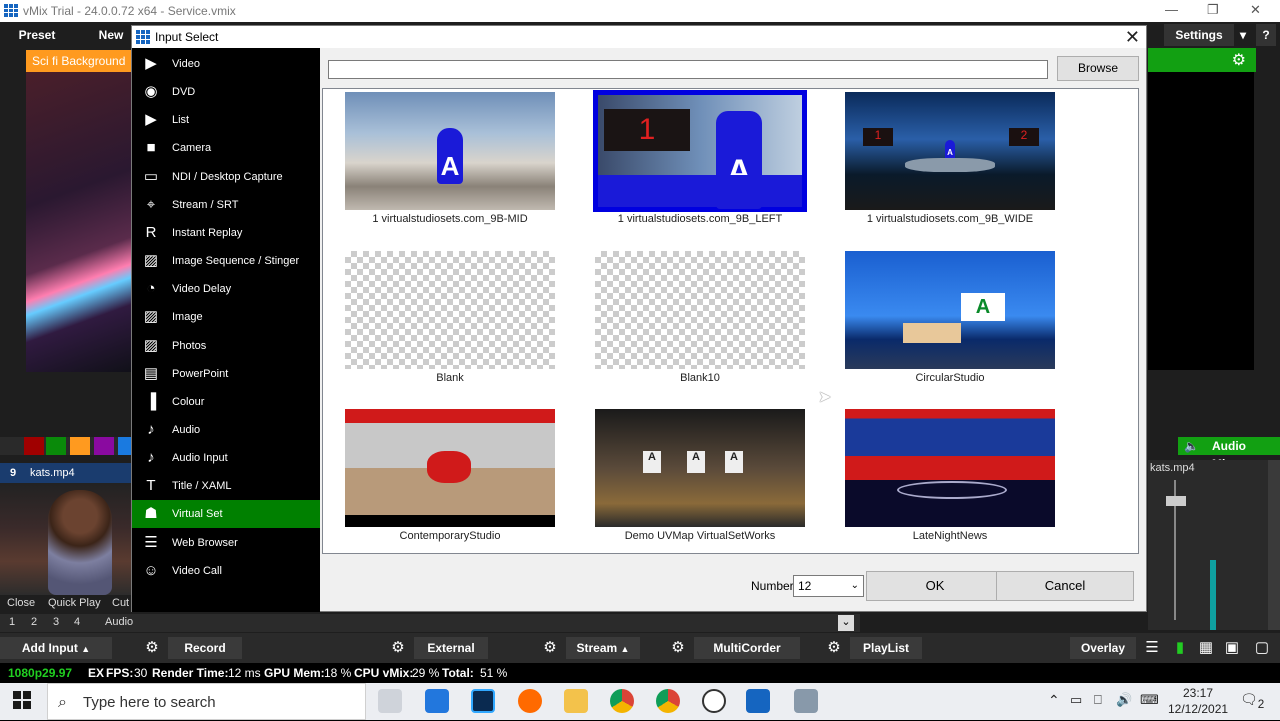 This screenshot has height=721, width=1280. I want to click on settings-button: Settings, so click(1199, 35).